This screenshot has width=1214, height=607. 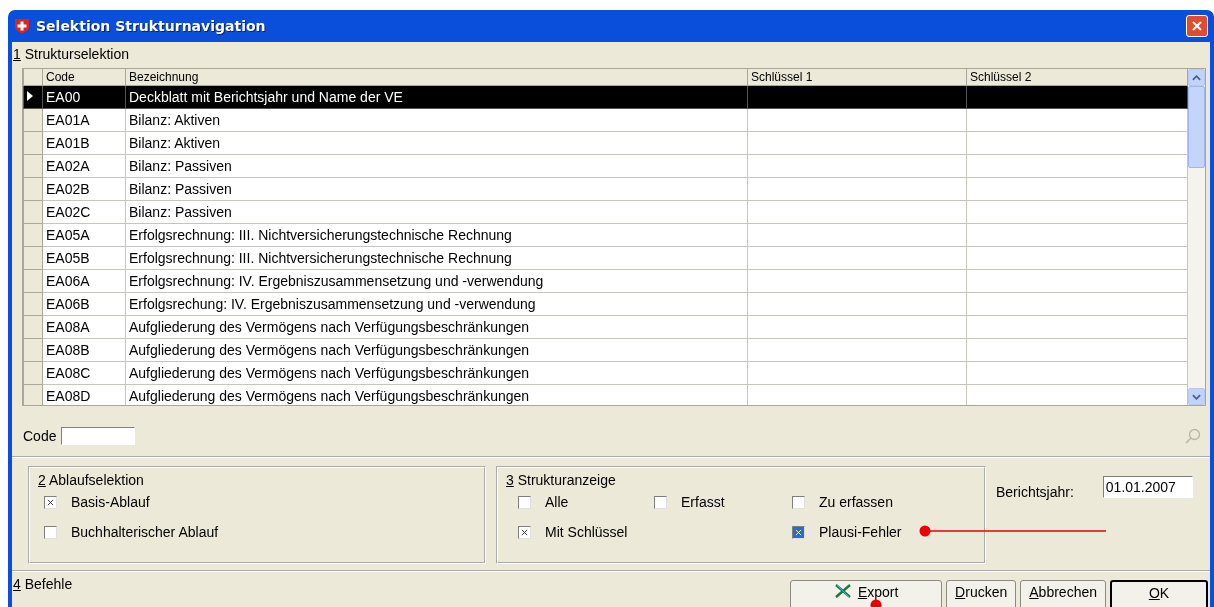 What do you see at coordinates (22, 26) in the screenshot?
I see `swiss-flag-icon` at bounding box center [22, 26].